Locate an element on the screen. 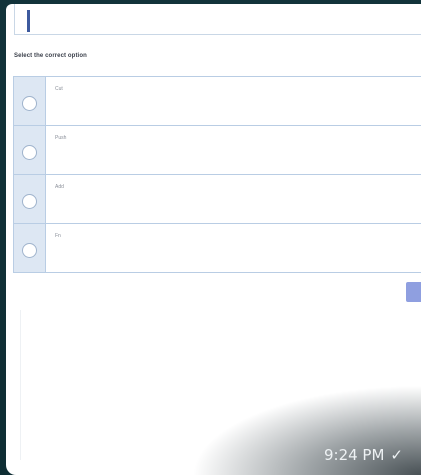 This screenshot has height=475, width=421. time-label: 9:24 PM is located at coordinates (354, 455).